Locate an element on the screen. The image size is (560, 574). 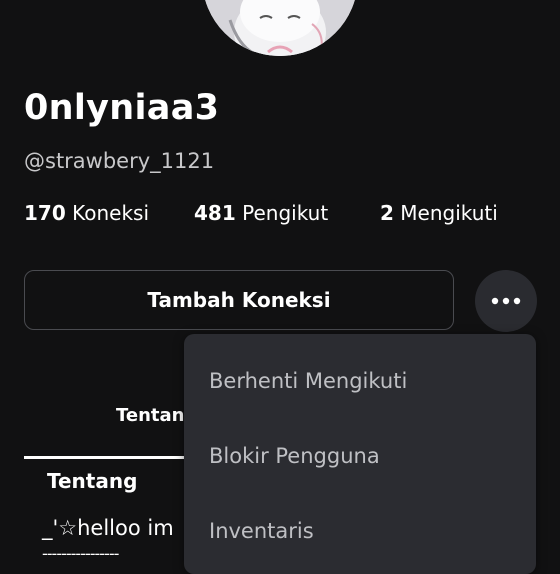
stat-count: 170 is located at coordinates (45, 213).